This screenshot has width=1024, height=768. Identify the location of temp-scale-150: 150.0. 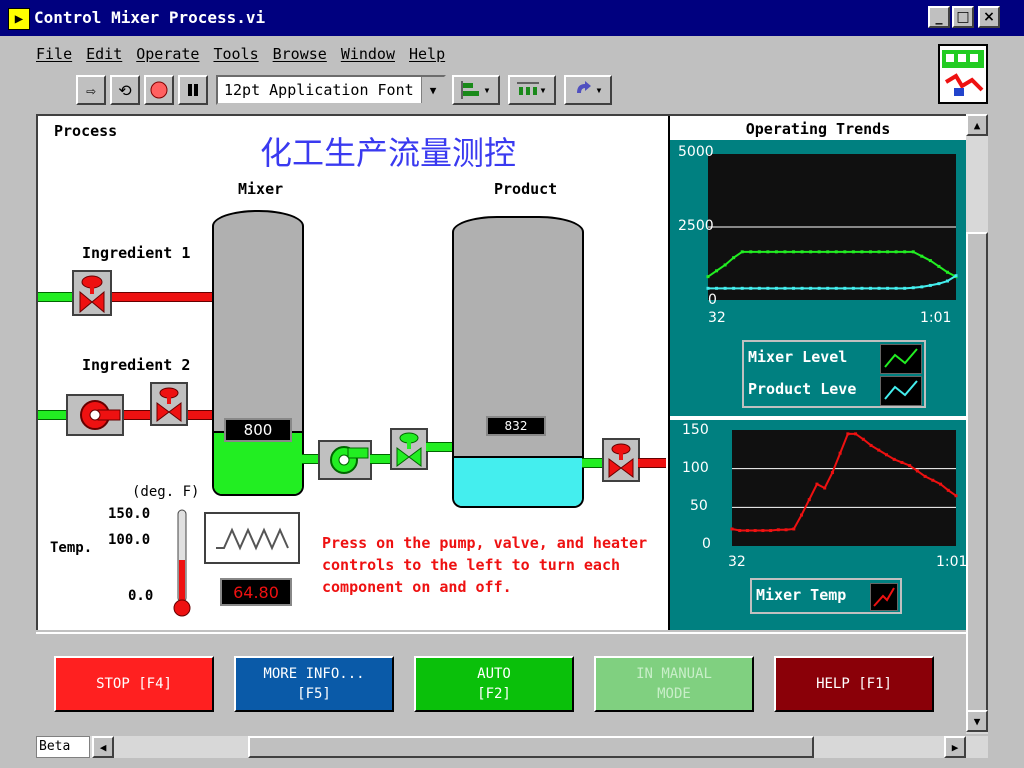
(129, 514).